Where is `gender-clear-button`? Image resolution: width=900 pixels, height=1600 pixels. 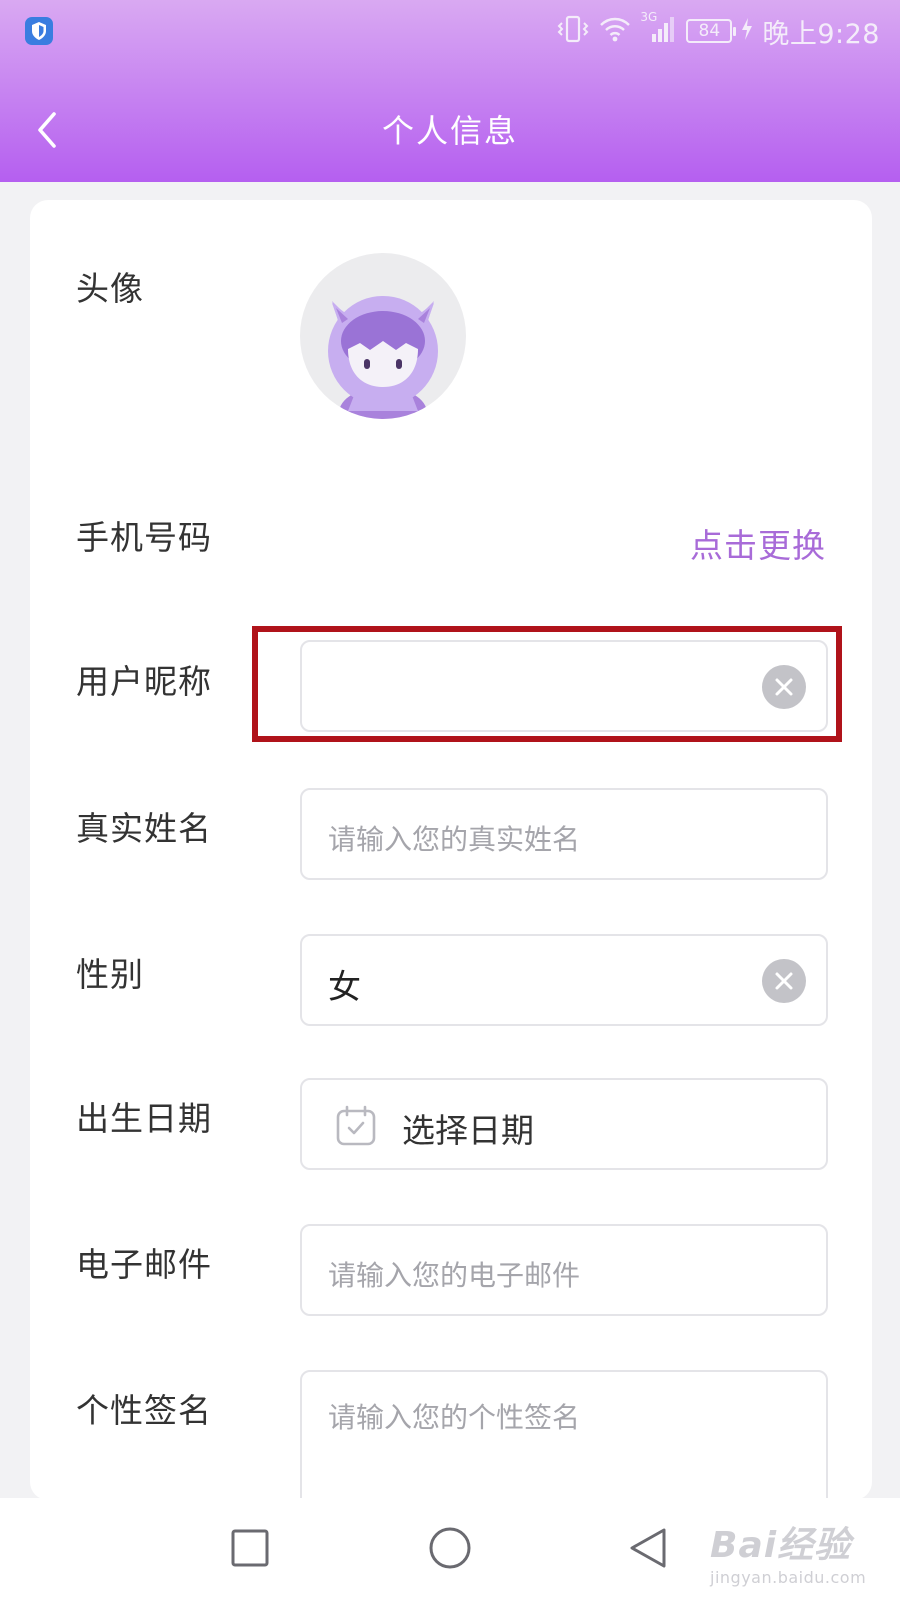
gender-clear-button is located at coordinates (784, 981).